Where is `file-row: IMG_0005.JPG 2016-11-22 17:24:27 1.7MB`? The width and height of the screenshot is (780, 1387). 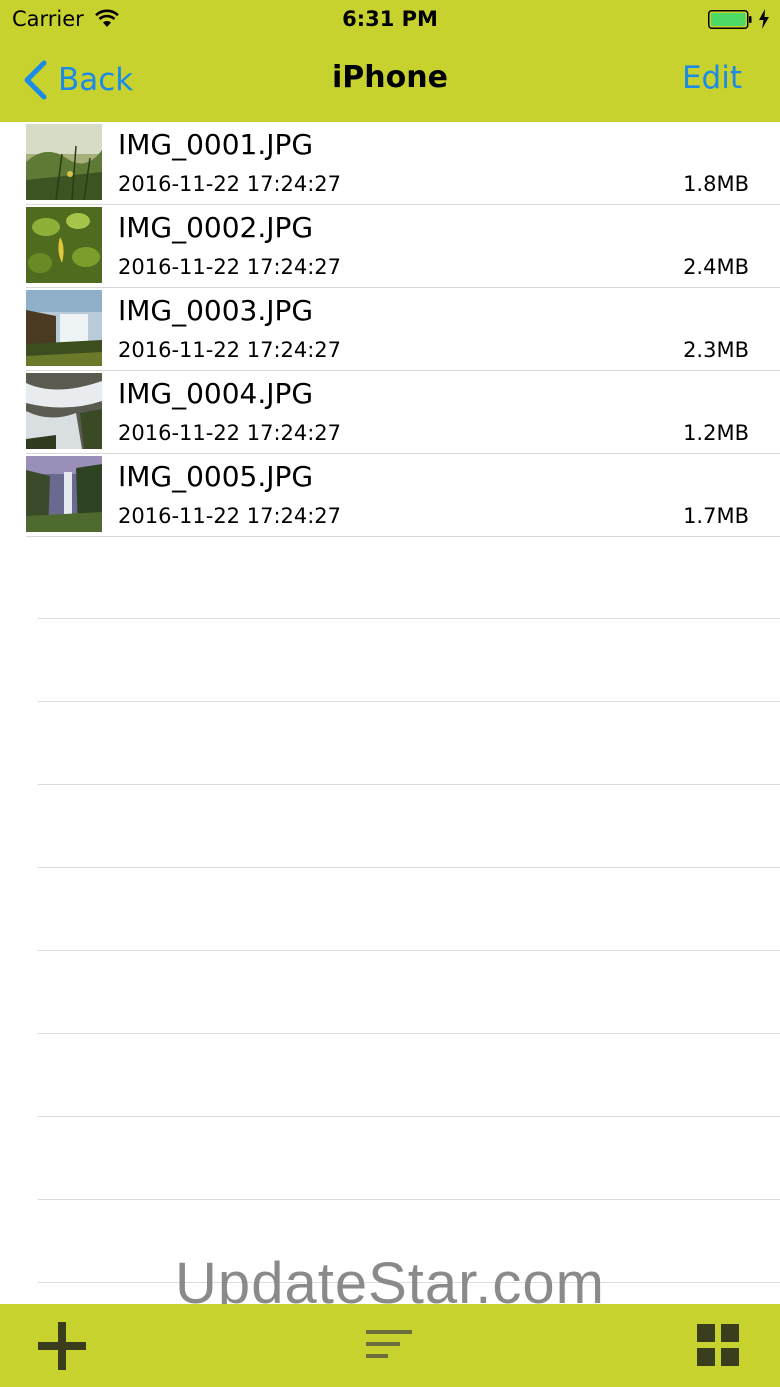
file-row: IMG_0005.JPG 2016-11-22 17:24:27 1.7MB is located at coordinates (390, 495).